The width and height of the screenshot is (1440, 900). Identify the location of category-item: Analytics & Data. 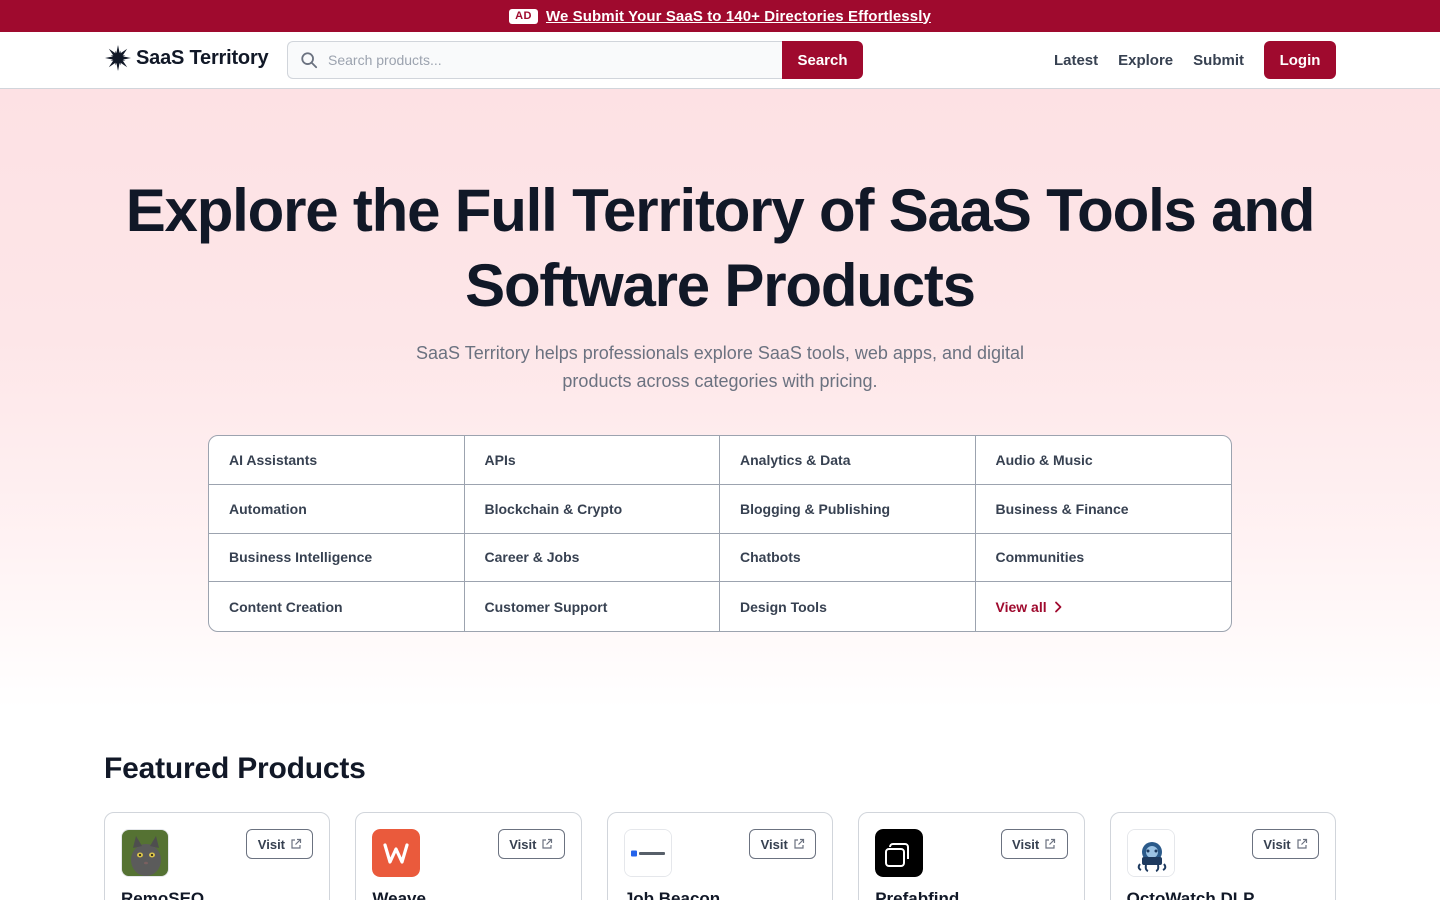
(848, 460).